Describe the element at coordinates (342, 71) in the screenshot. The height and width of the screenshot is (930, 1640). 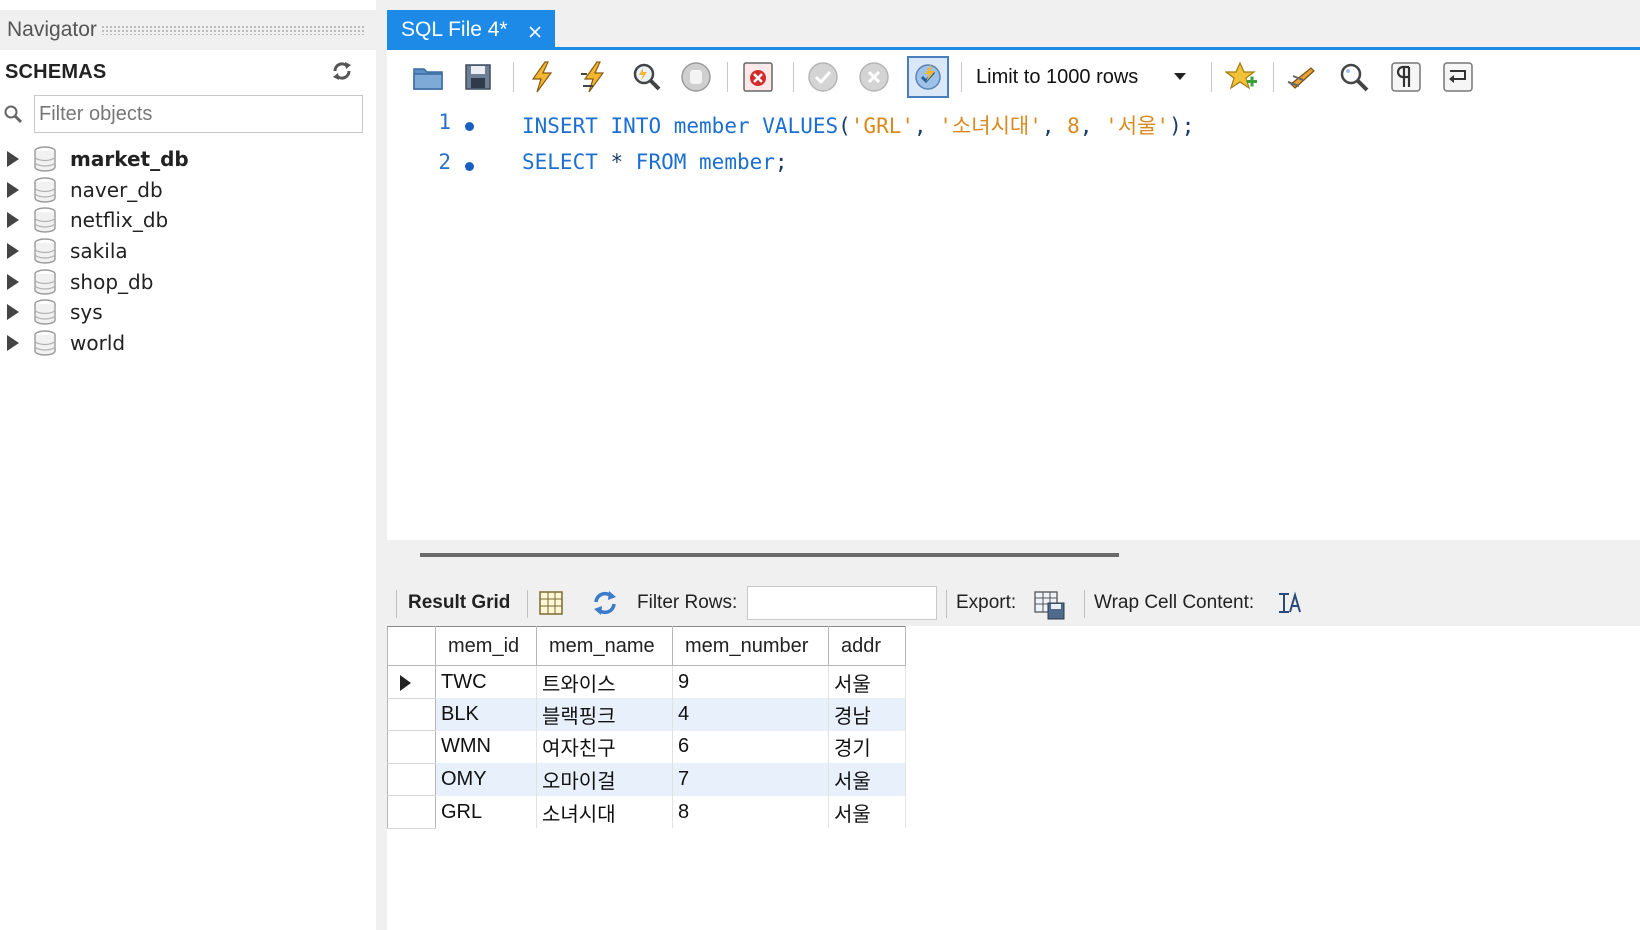
I see `refresh-schemas-icon` at that location.